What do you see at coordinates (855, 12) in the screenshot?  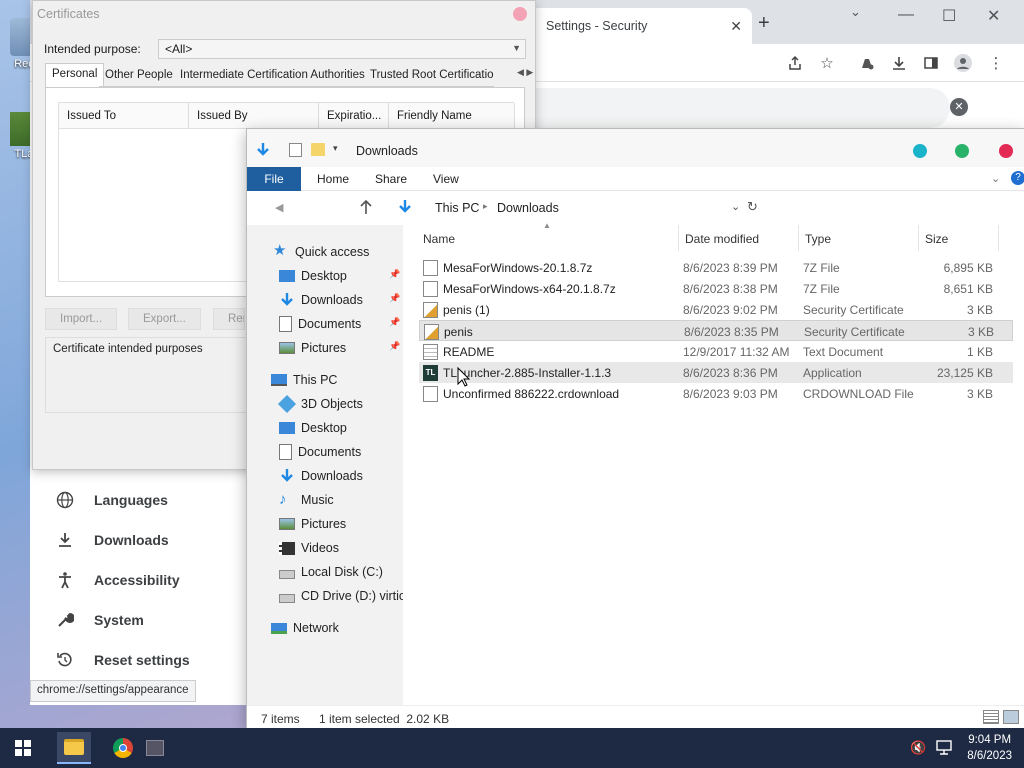 I see `tab-search-icon: ⌄` at bounding box center [855, 12].